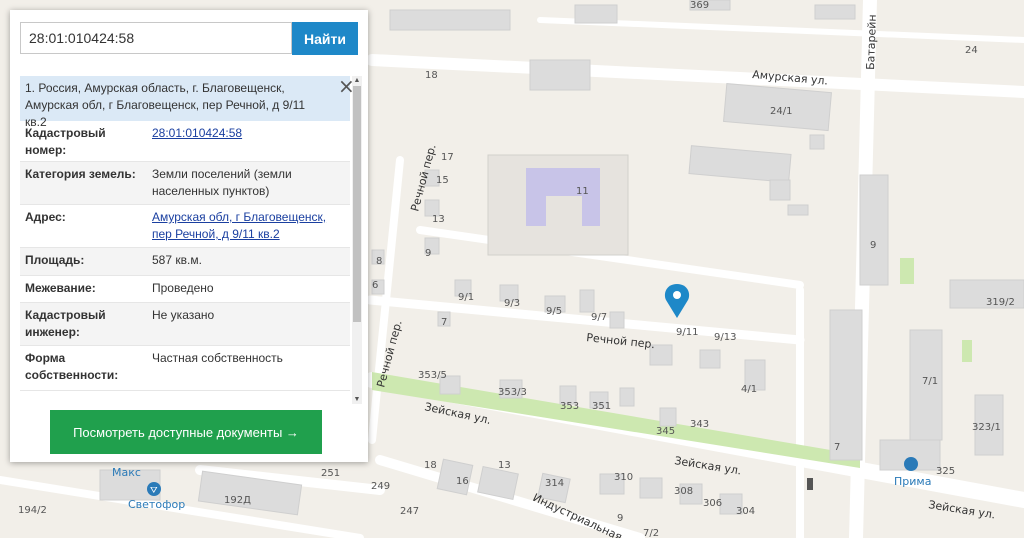  Describe the element at coordinates (447, 157) in the screenshot. I see `house-number: 17` at that location.